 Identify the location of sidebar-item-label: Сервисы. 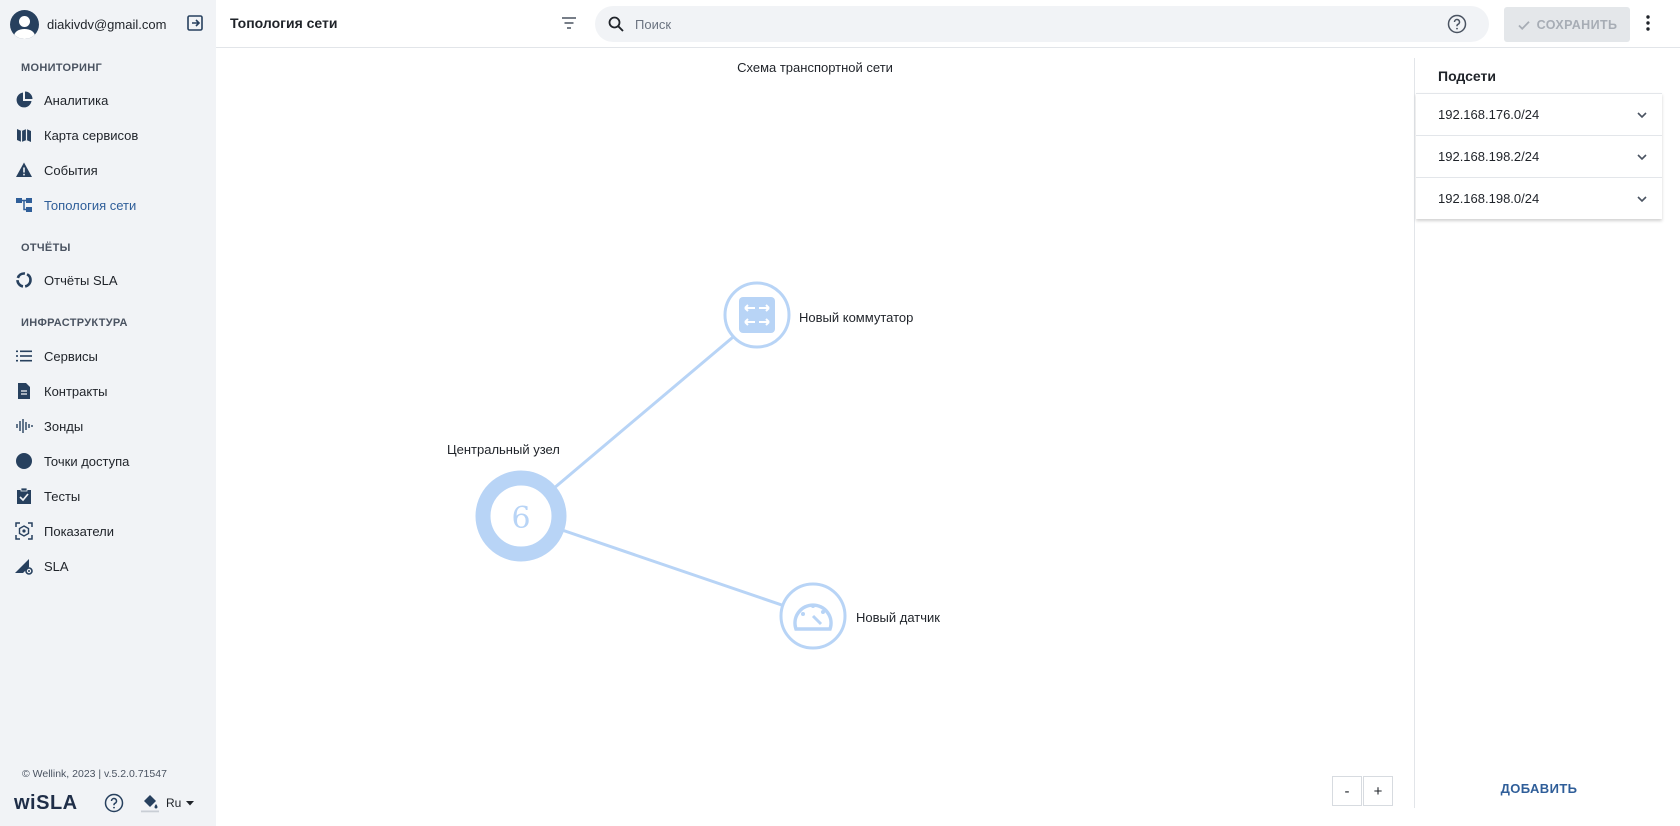
(71, 356).